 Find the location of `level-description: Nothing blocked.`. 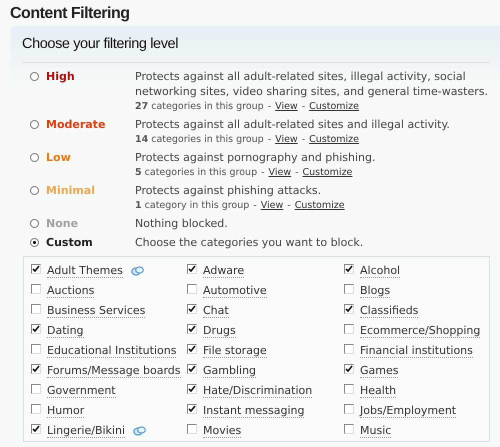

level-description: Nothing blocked. is located at coordinates (181, 223).